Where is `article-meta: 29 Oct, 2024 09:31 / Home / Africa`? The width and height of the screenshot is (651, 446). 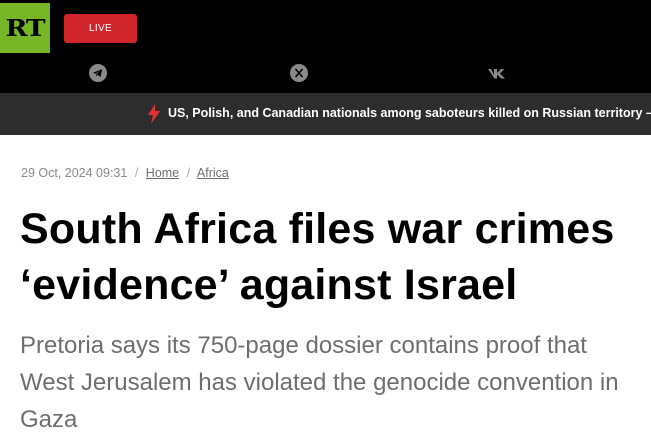 article-meta: 29 Oct, 2024 09:31 / Home / Africa is located at coordinates (125, 173).